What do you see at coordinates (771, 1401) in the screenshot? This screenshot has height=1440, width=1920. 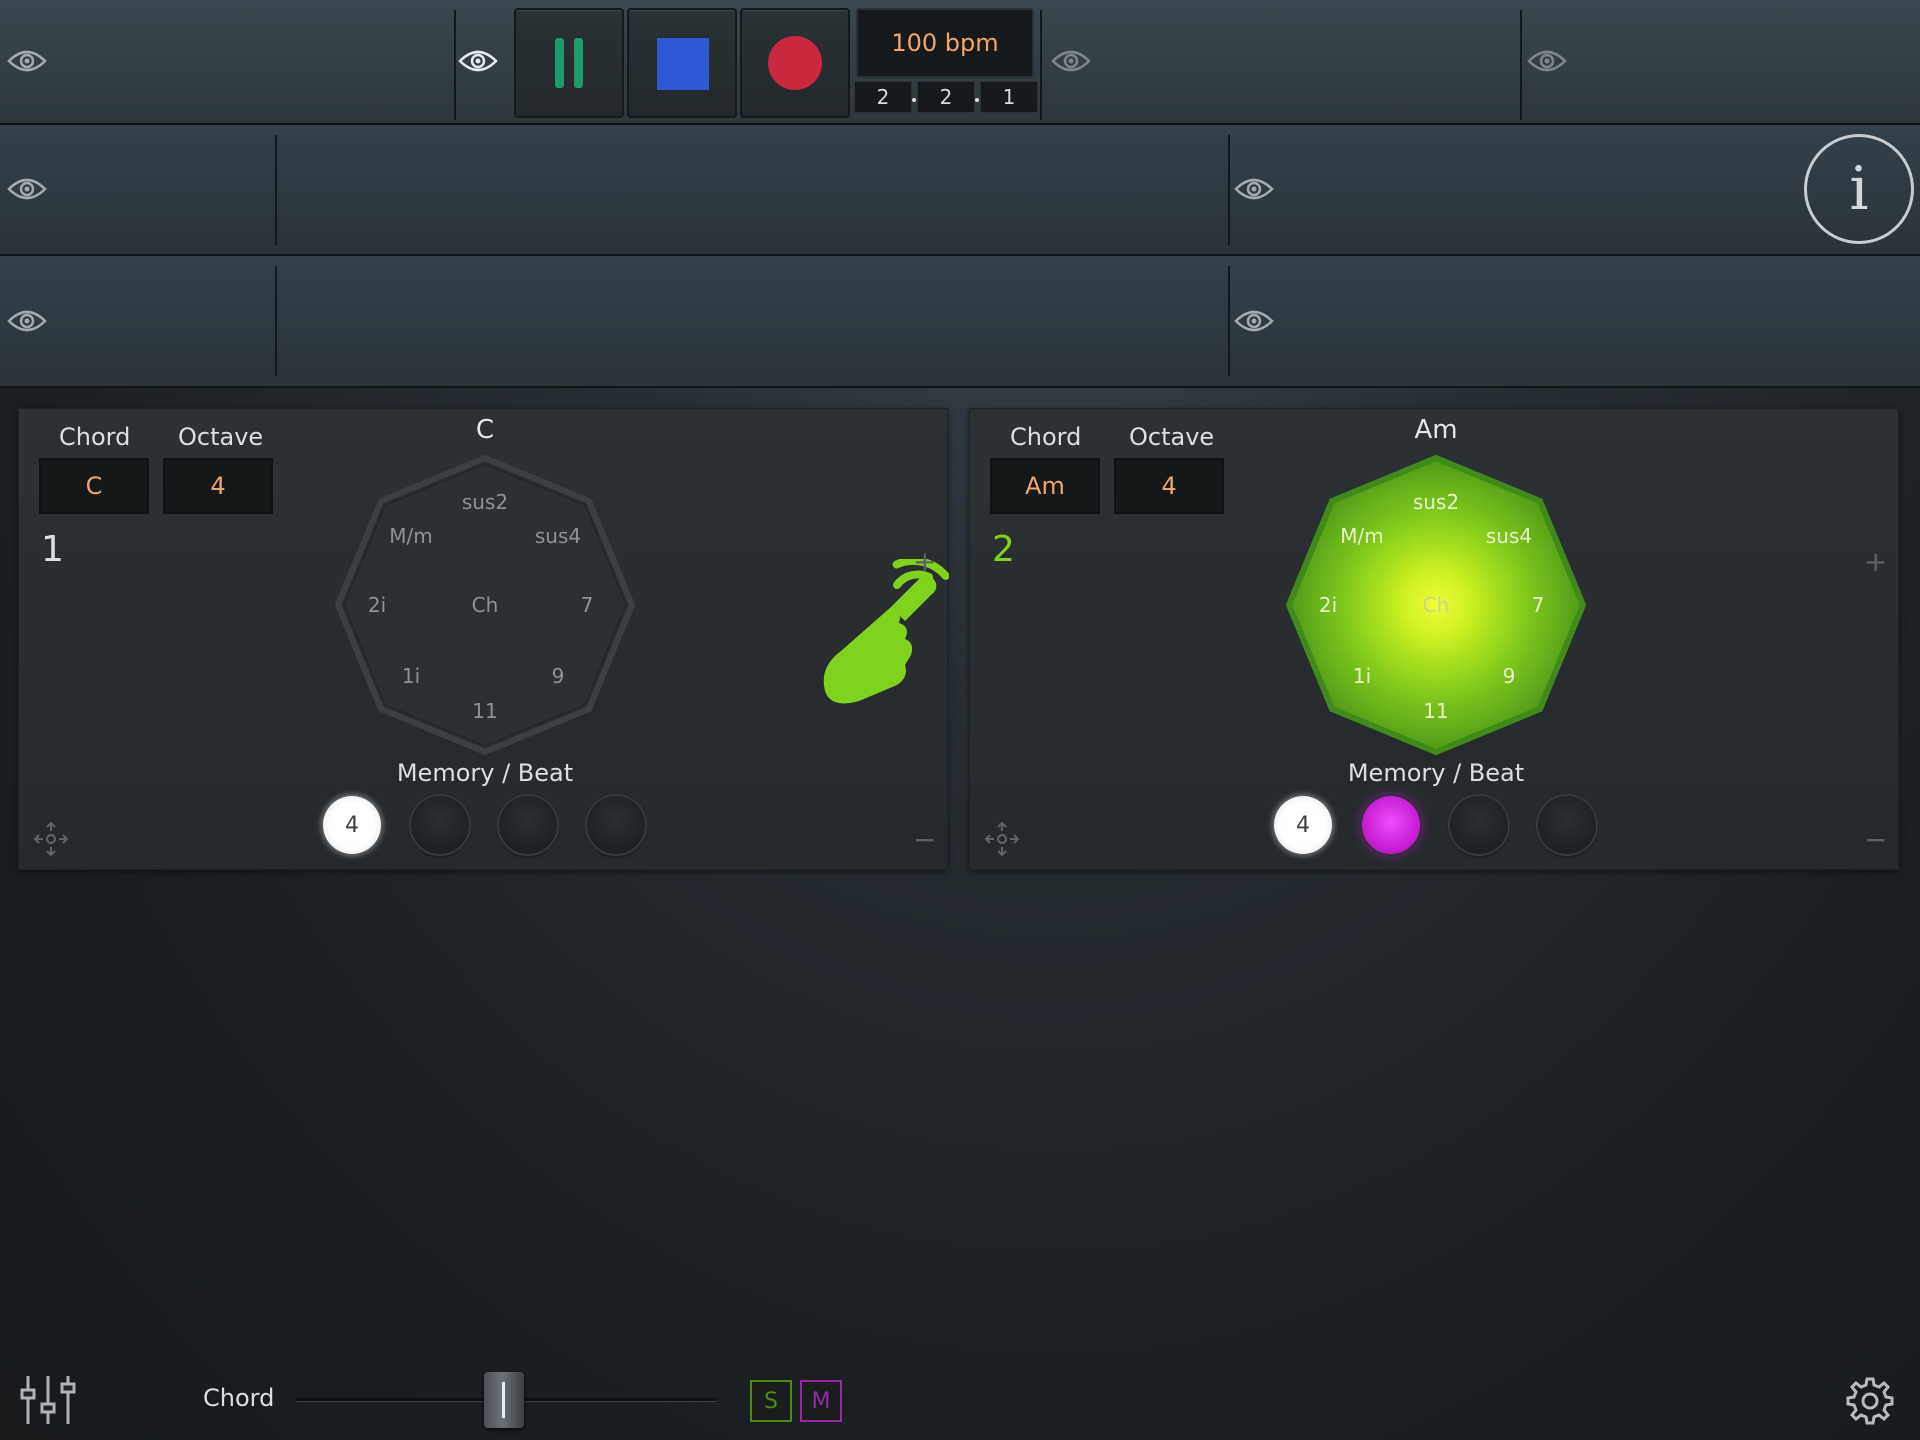 I see `solo-button: S` at bounding box center [771, 1401].